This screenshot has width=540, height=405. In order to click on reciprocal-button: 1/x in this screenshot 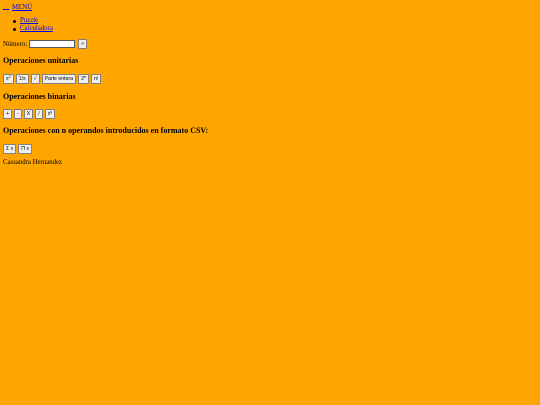, I will do `click(22, 79)`.